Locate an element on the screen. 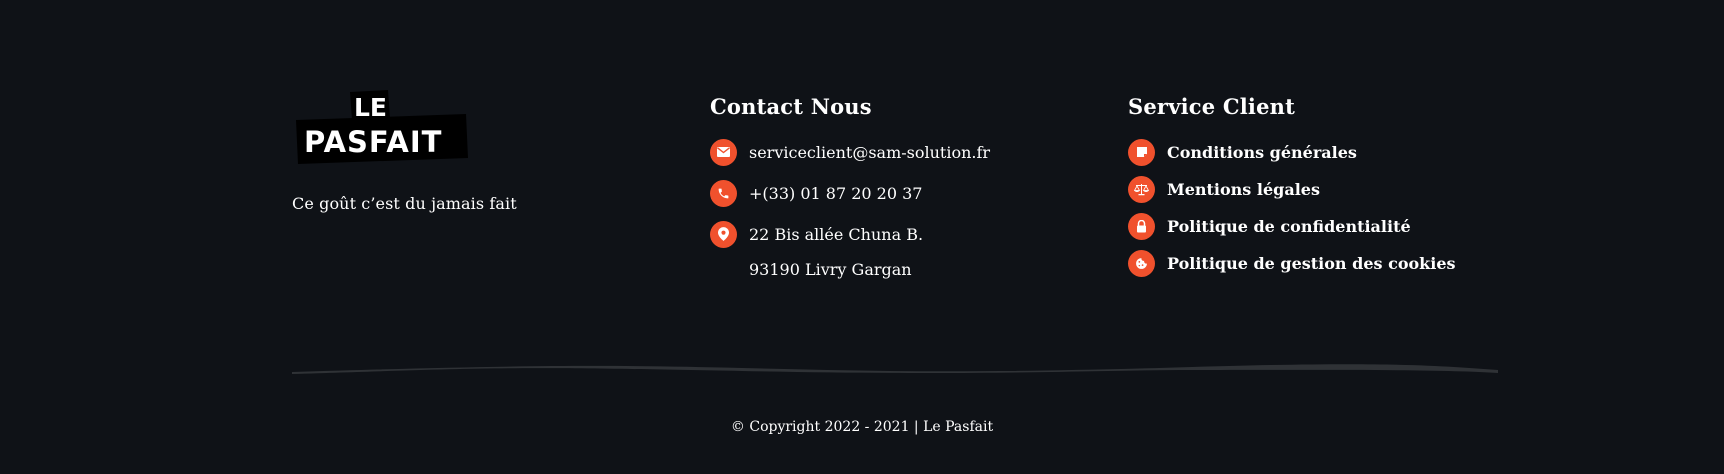 The height and width of the screenshot is (474, 1724). footer-divider is located at coordinates (895, 369).